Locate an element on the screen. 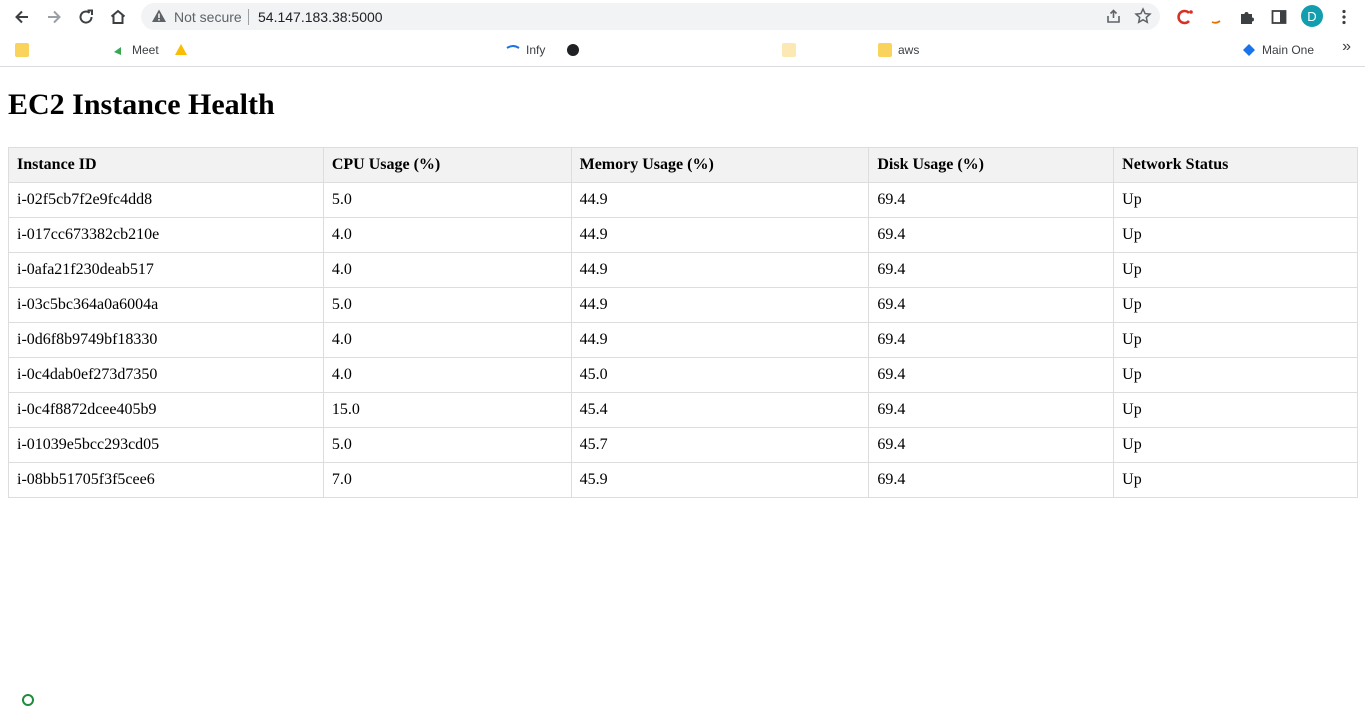 The width and height of the screenshot is (1365, 706). table-row: i-0c4dab0ef273d7350 4.0 45.0 69.4 Up is located at coordinates (683, 375).